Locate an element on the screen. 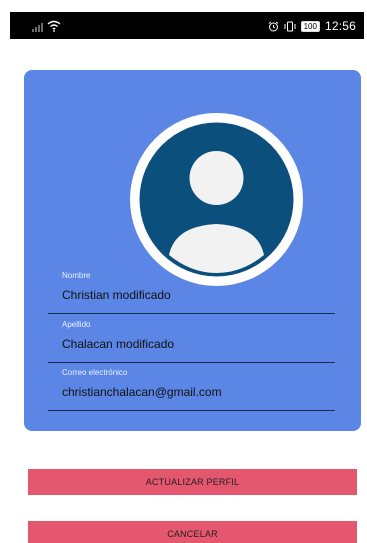 The height and width of the screenshot is (543, 367). first-name-label: Nombre is located at coordinates (76, 275).